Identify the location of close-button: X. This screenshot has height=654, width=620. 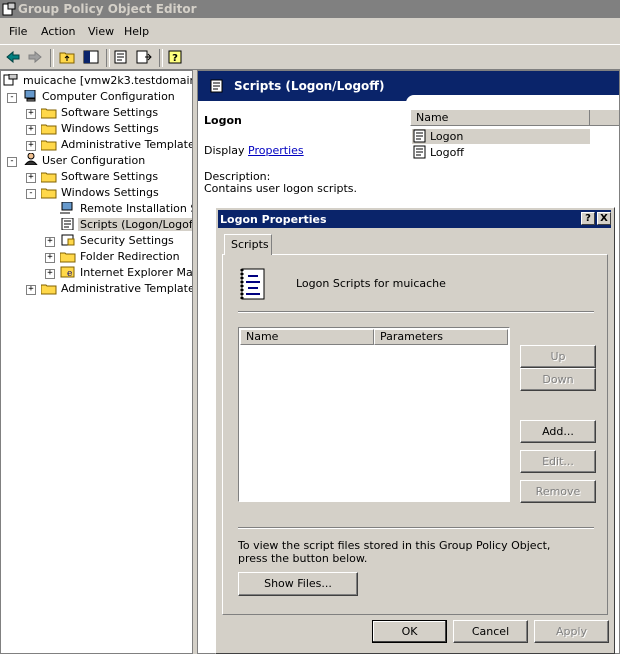
(604, 218).